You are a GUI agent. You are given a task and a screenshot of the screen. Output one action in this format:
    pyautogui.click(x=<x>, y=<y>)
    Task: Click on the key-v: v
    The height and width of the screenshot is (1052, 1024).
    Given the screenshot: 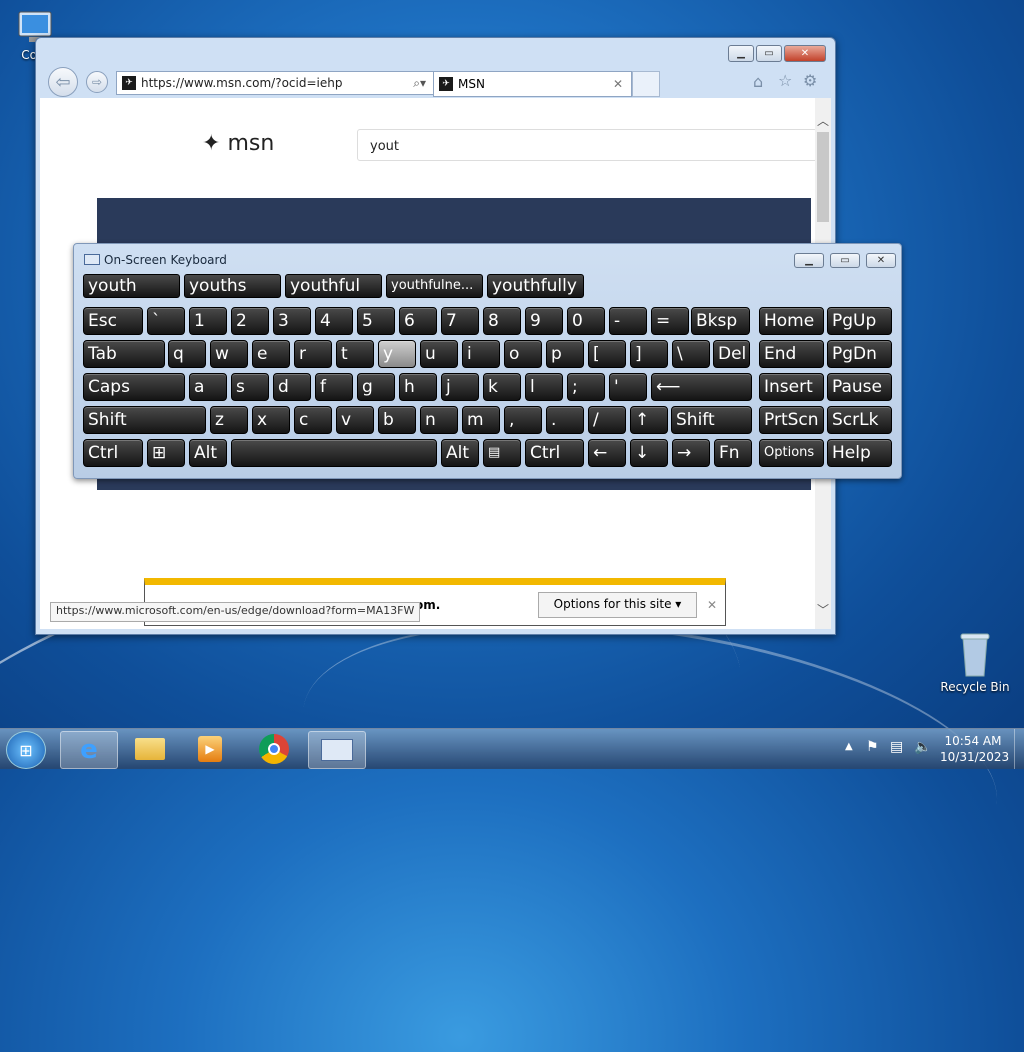 What is the action you would take?
    pyautogui.click(x=355, y=420)
    